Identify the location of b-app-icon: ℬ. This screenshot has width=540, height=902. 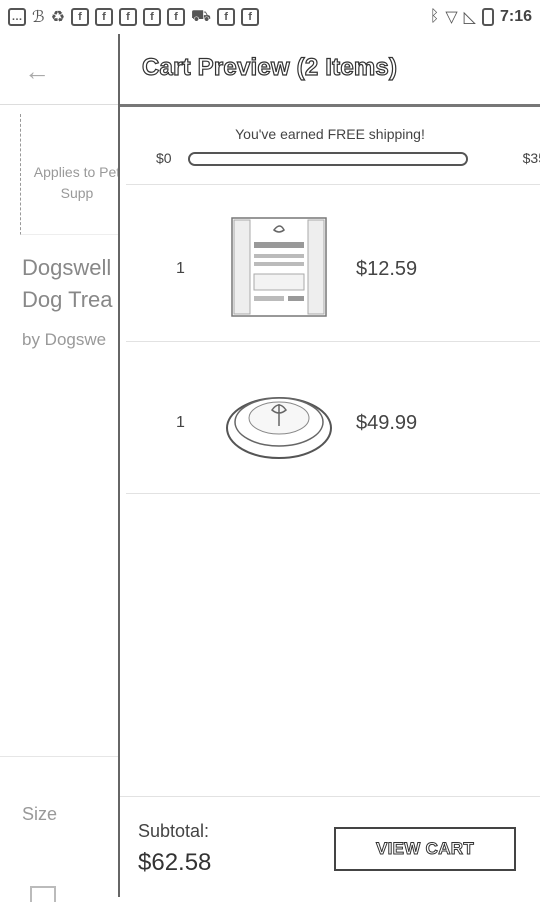
(38, 17).